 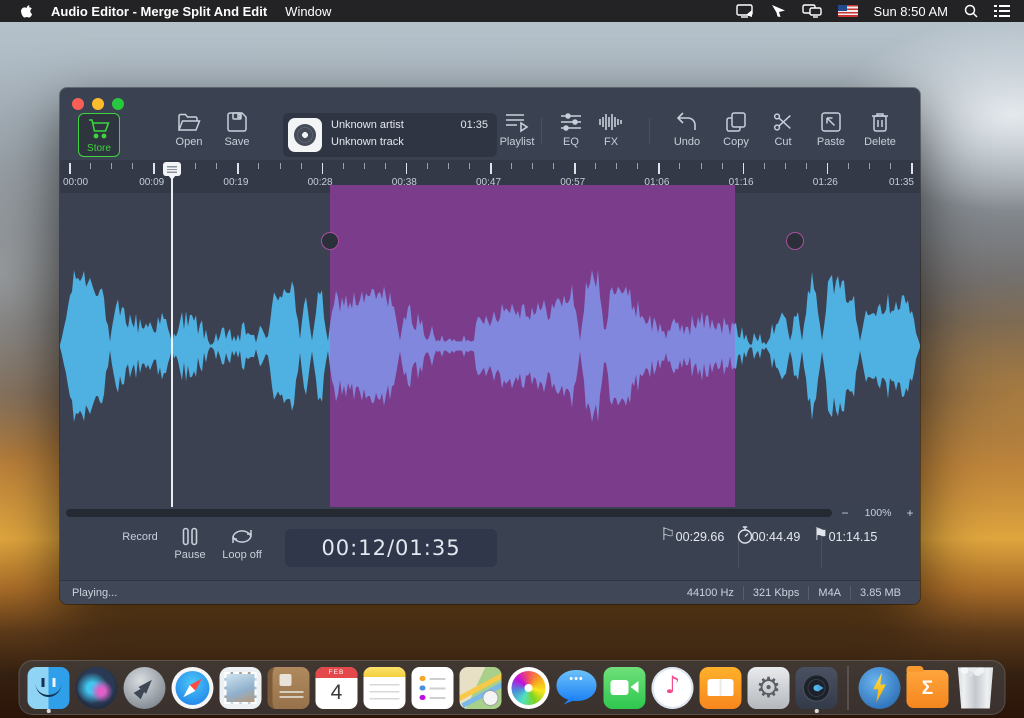 I want to click on sysprefs-icon: ⚙, so click(x=768, y=687).